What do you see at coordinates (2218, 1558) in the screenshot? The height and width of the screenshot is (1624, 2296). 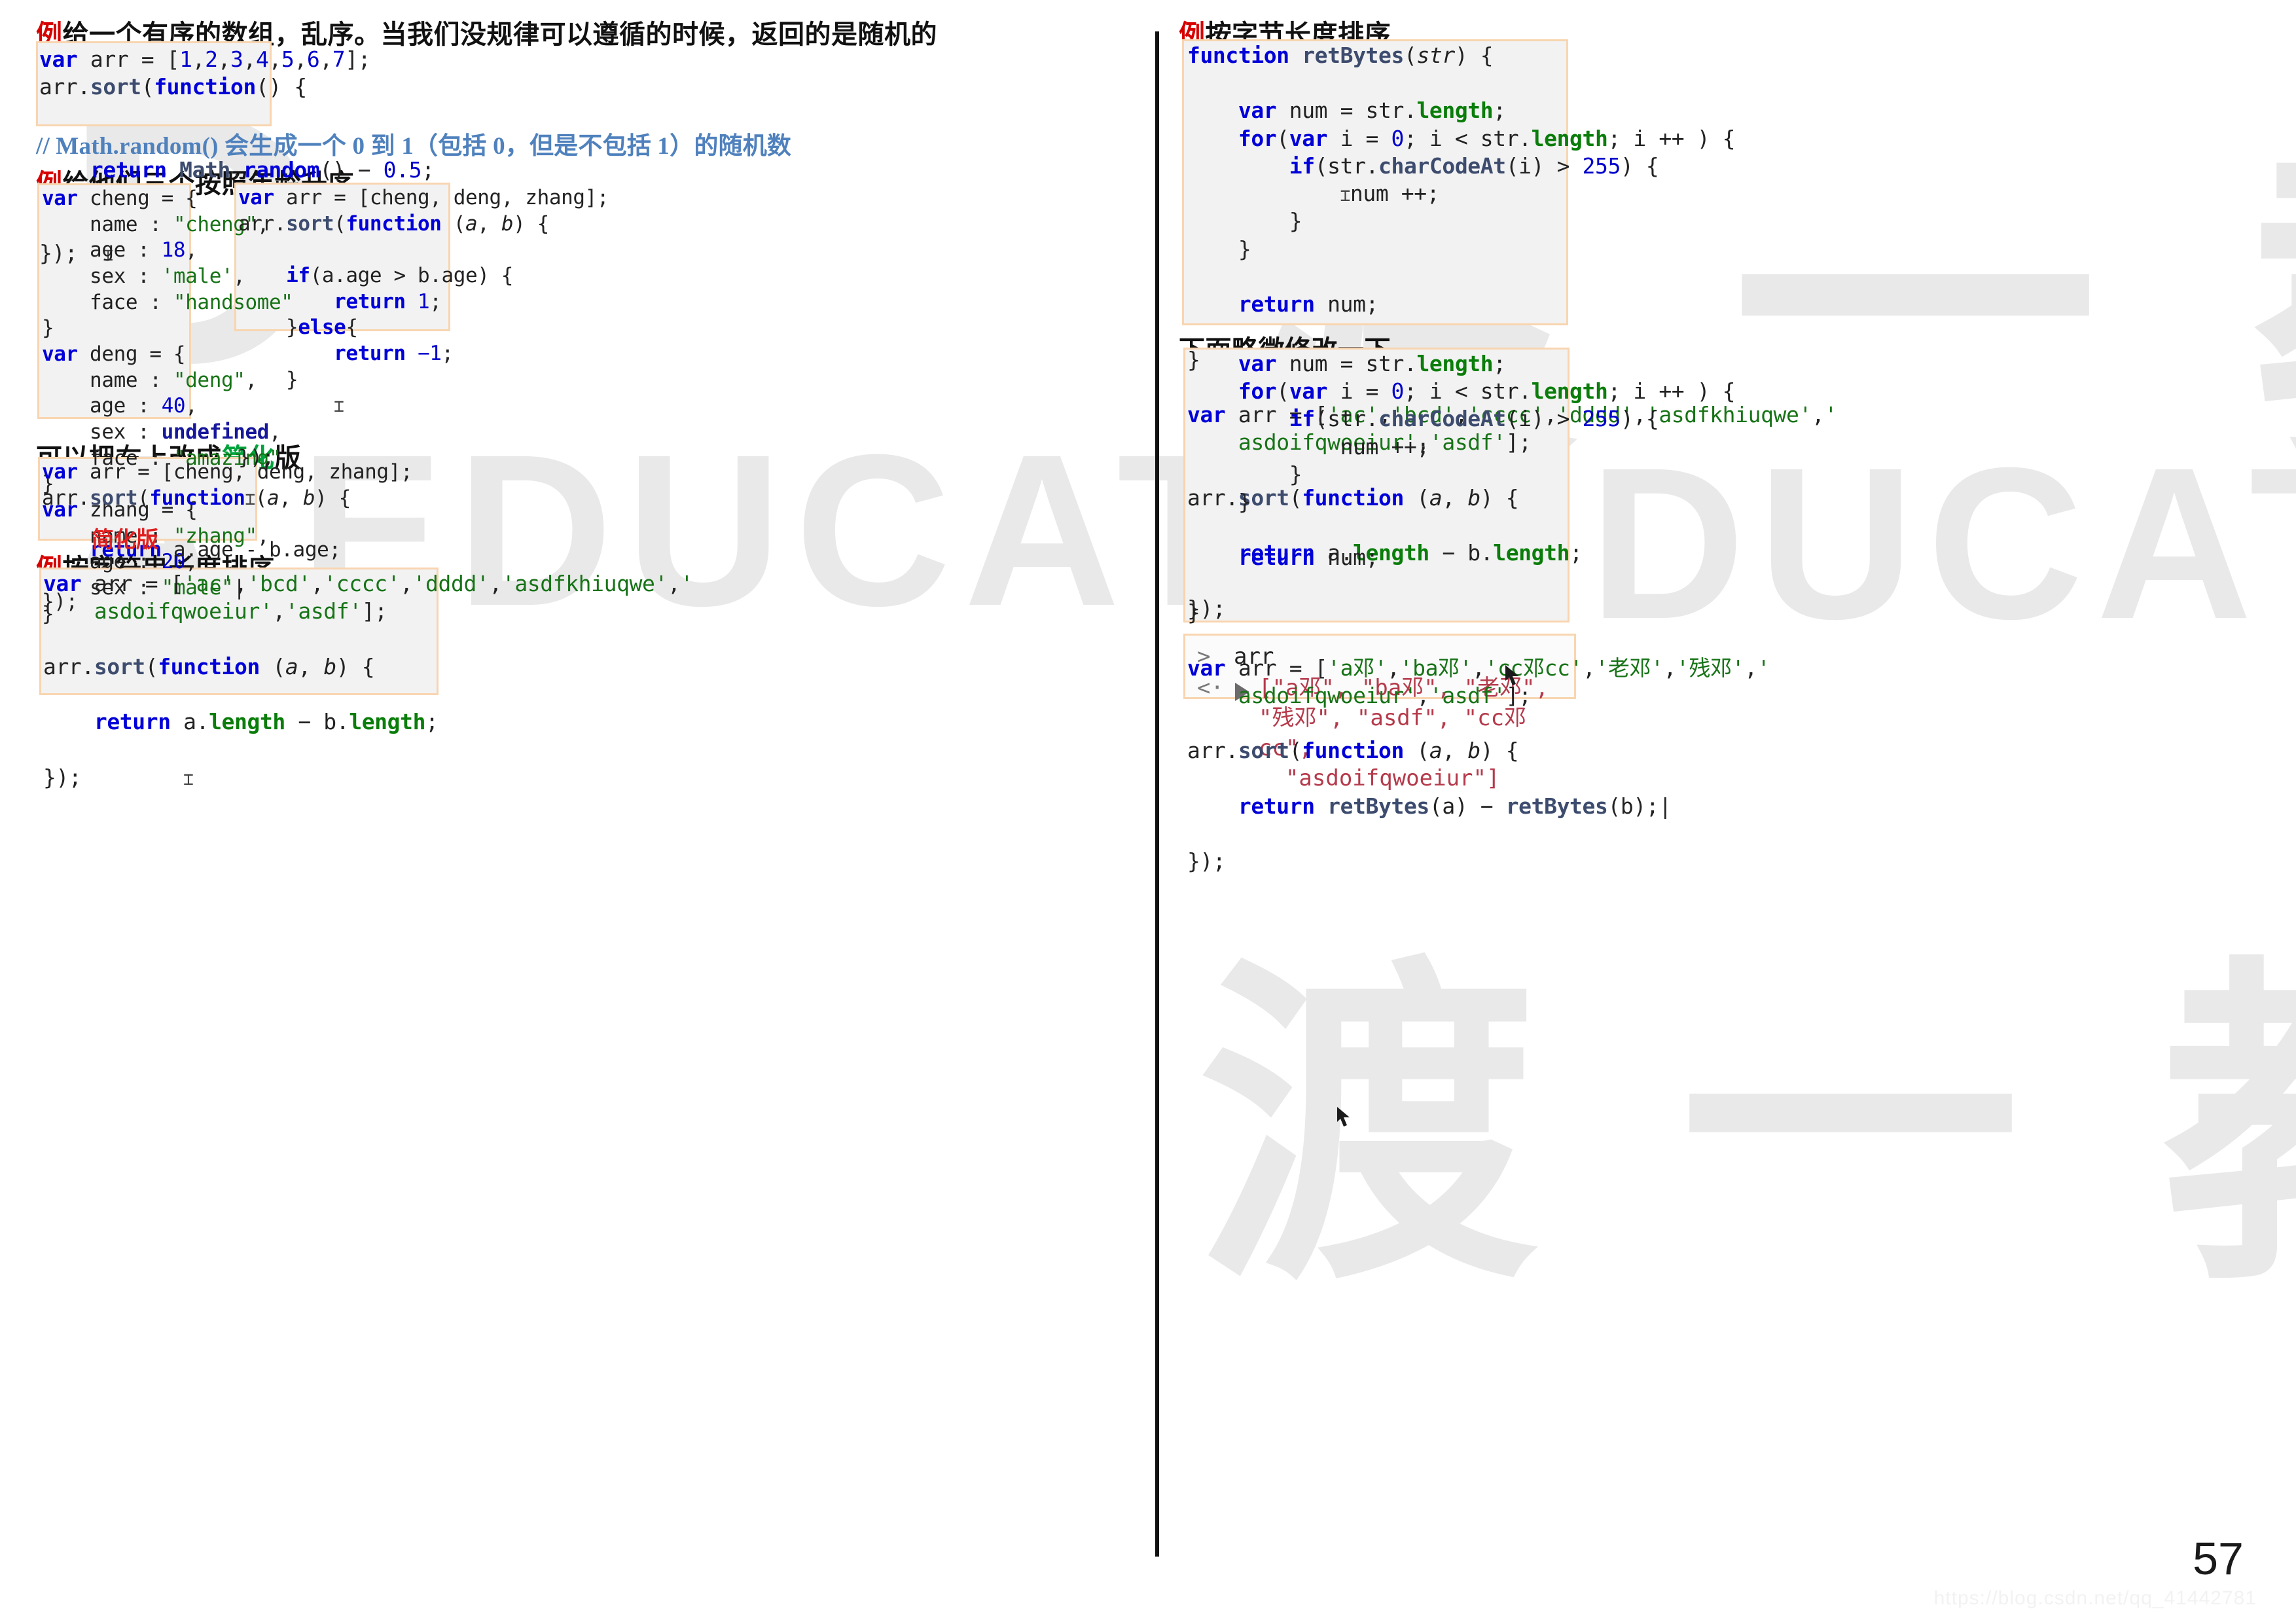 I see `page-number: 57` at bounding box center [2218, 1558].